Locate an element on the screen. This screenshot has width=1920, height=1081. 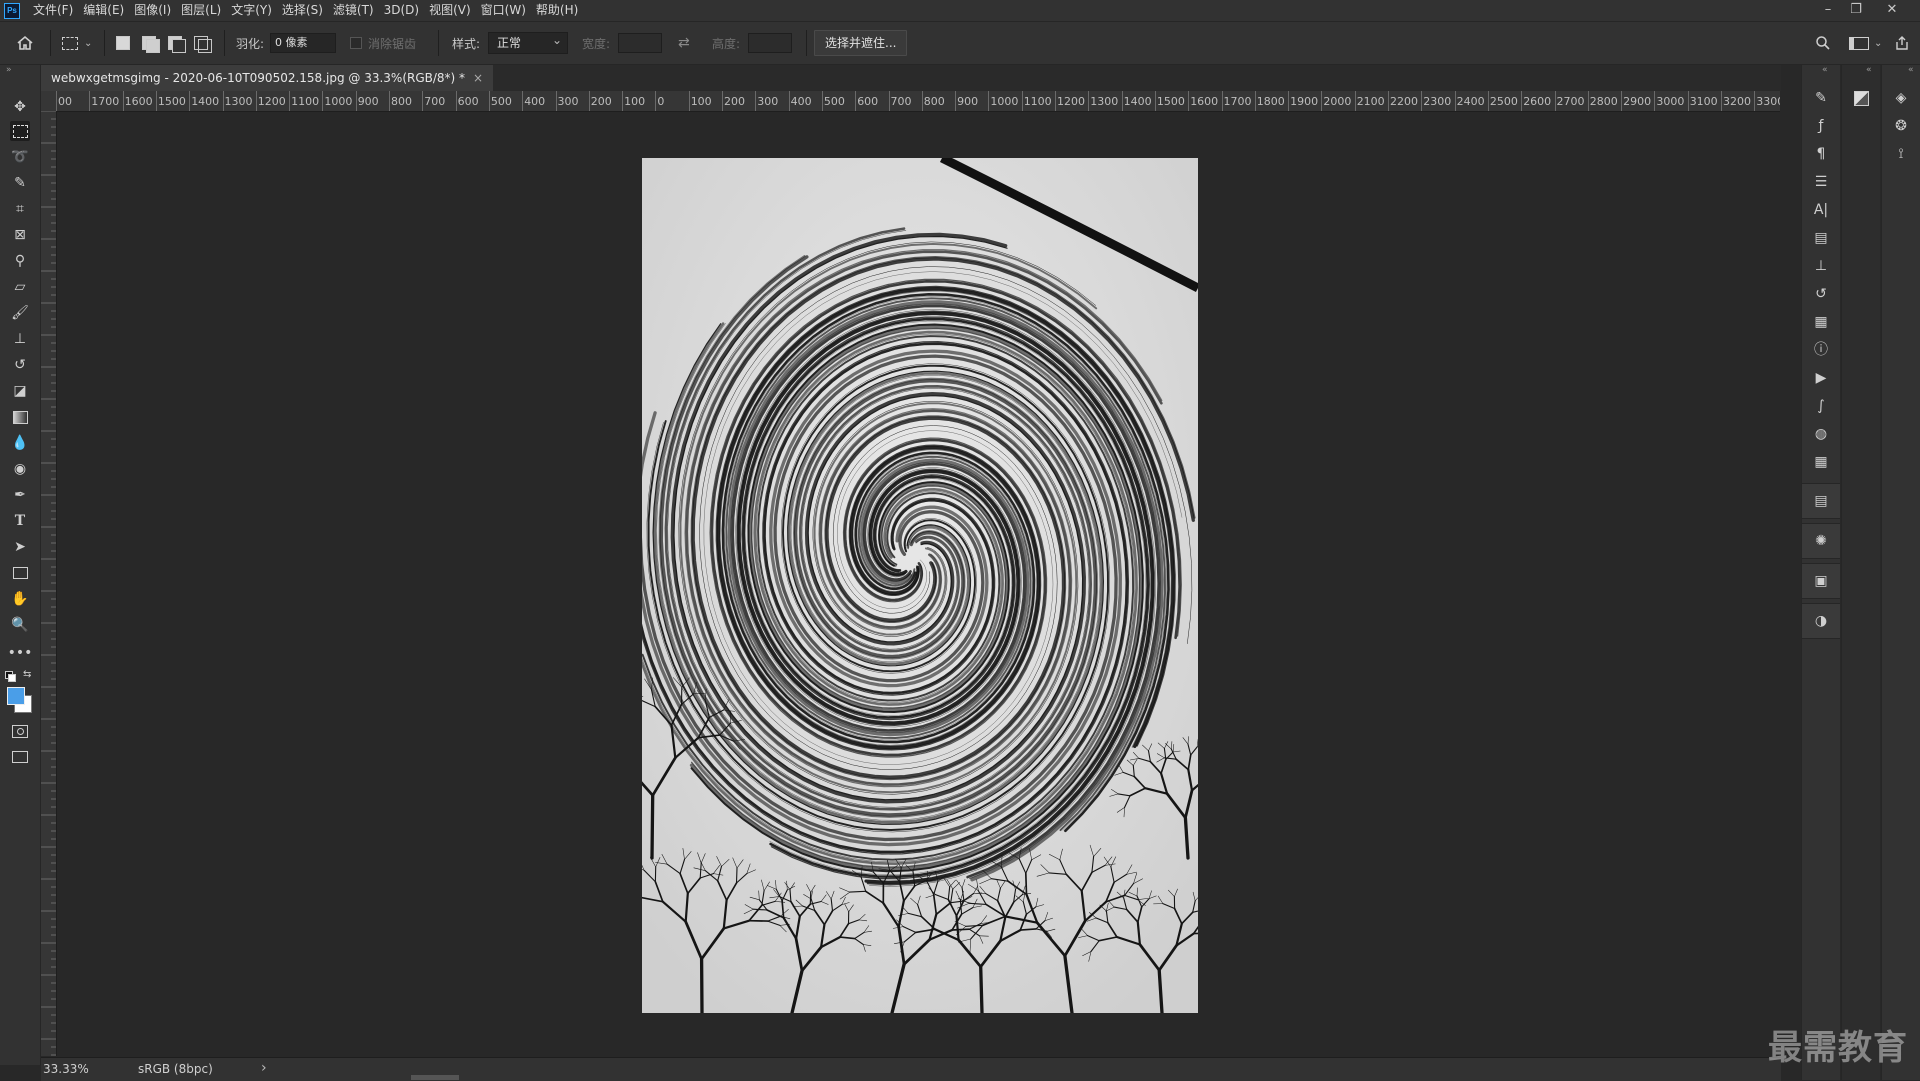
workspace-icon is located at coordinates (1859, 43).